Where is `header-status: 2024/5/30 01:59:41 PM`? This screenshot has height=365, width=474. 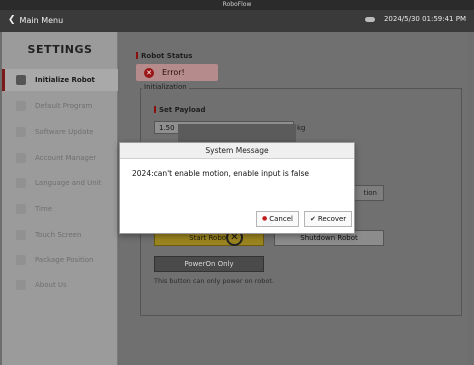
header-status: 2024/5/30 01:59:41 PM is located at coordinates (415, 19).